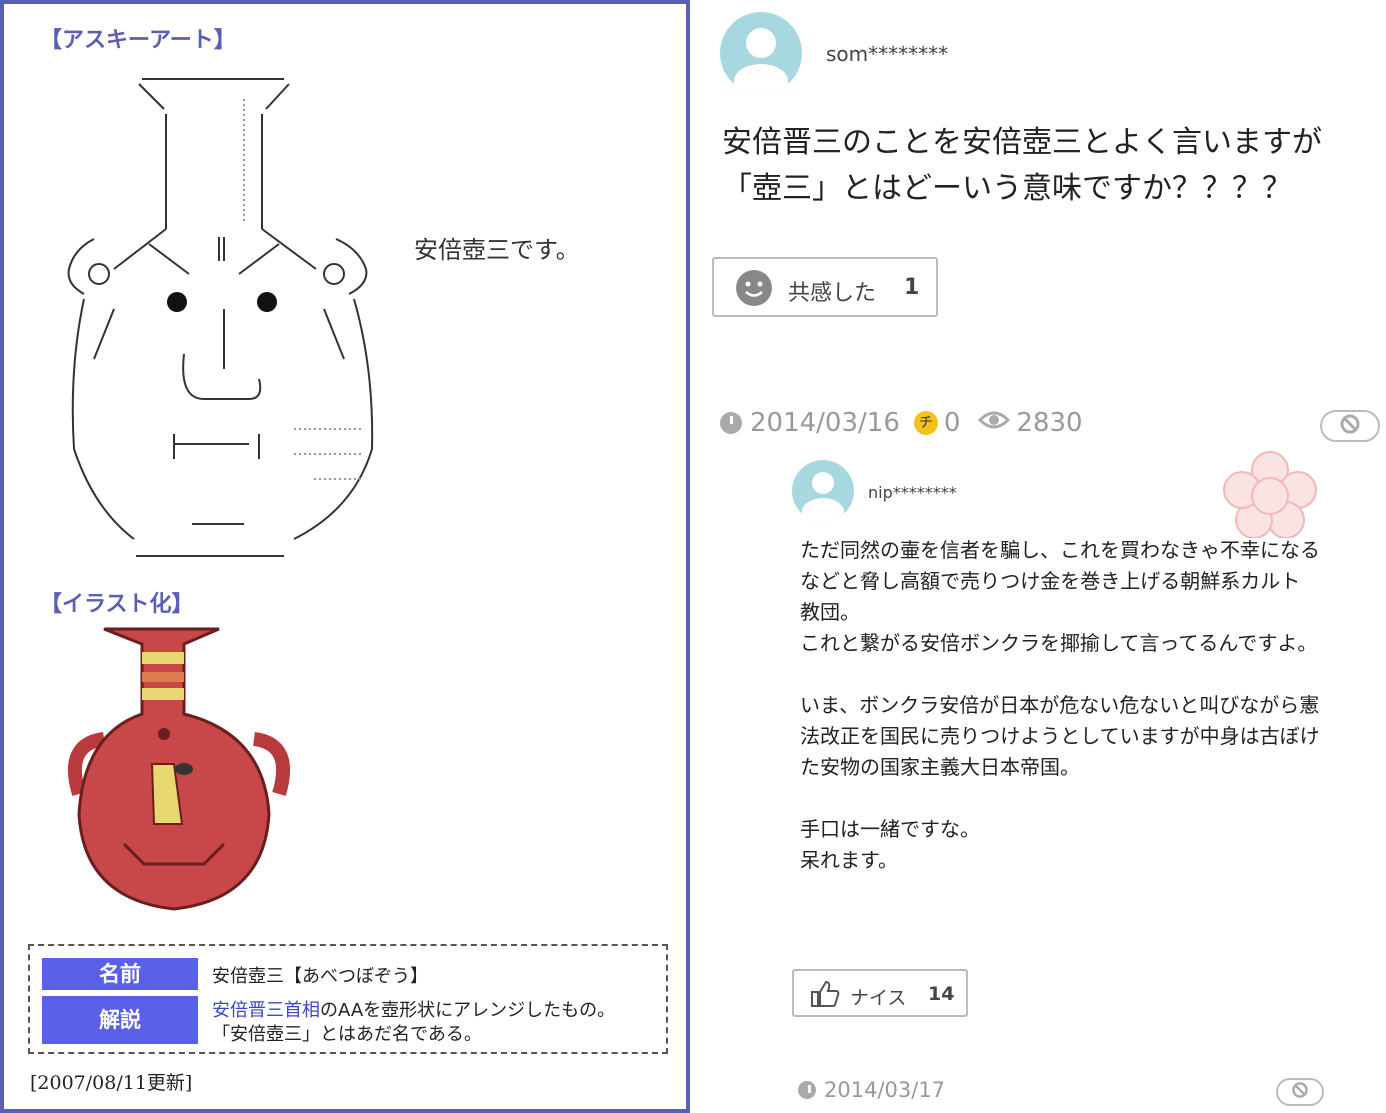 This screenshot has width=1386, height=1113. Describe the element at coordinates (1270, 494) in the screenshot. I see `sakura-badge-icon` at that location.